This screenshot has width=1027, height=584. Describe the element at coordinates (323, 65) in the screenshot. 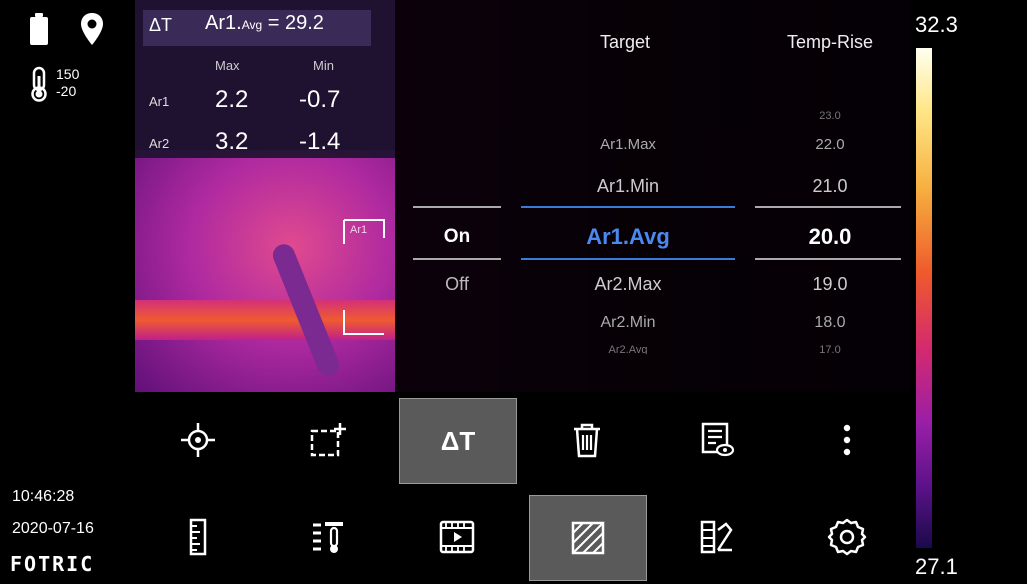

I see `column-min: Min` at that location.